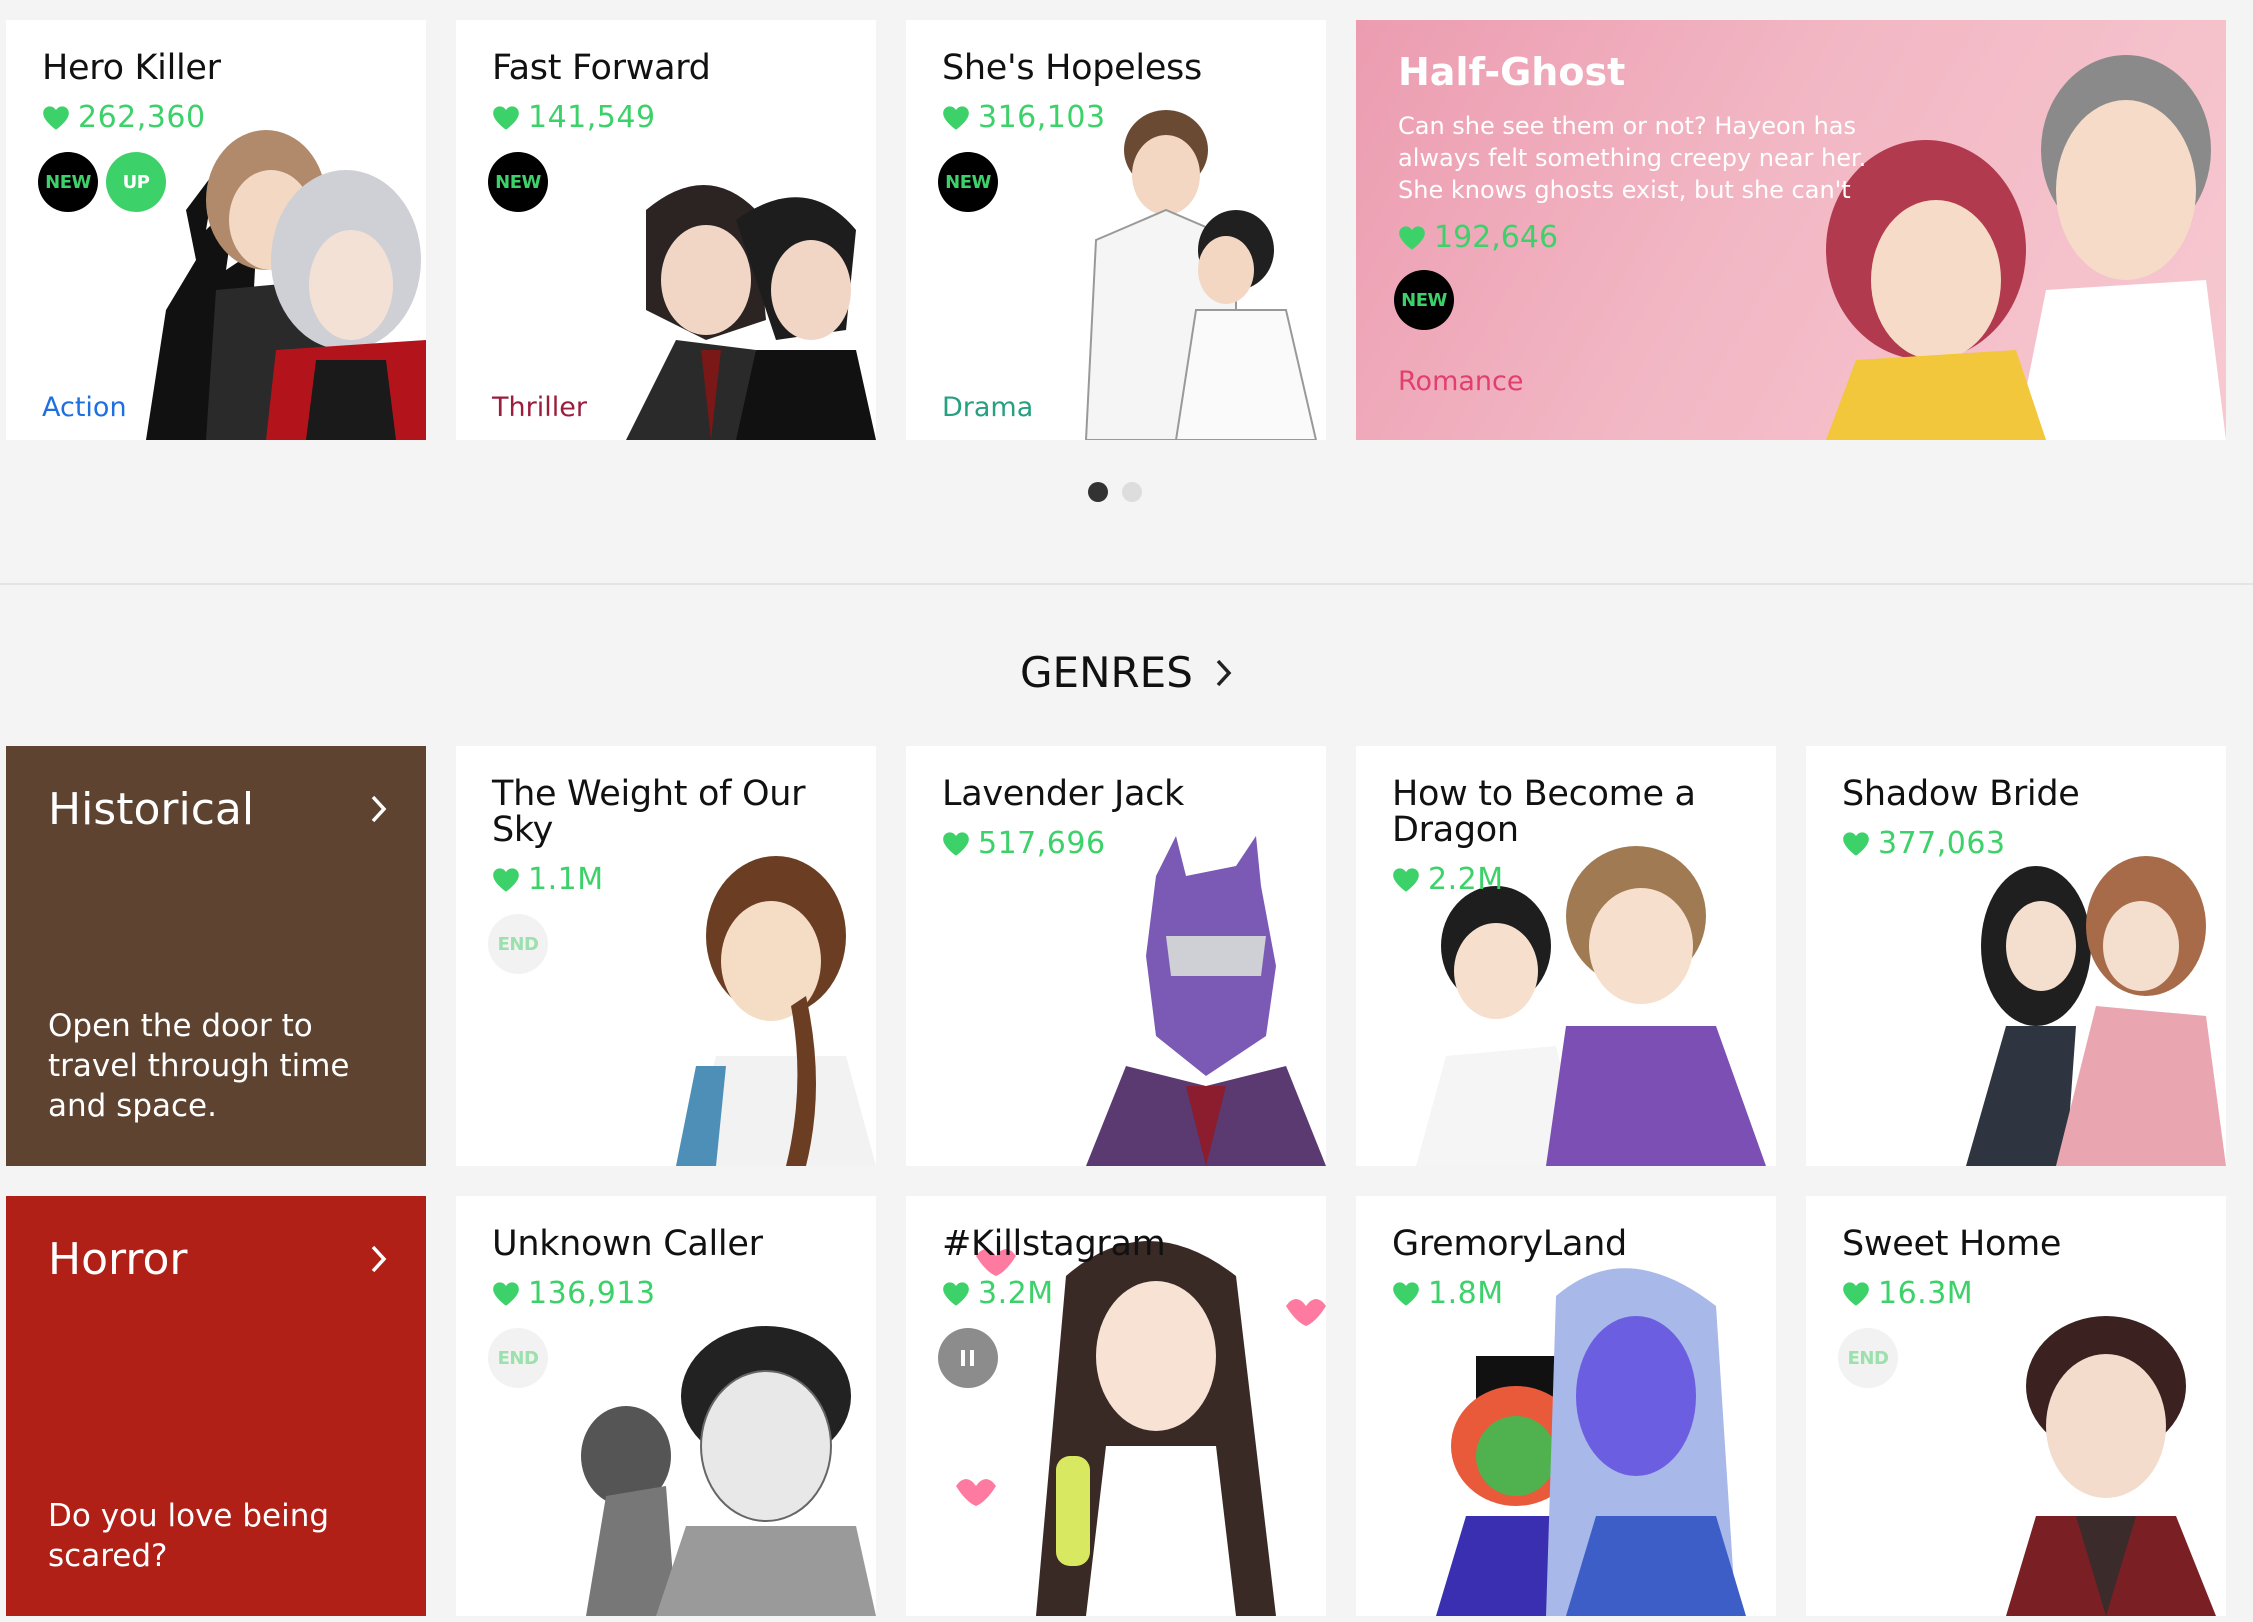 This screenshot has width=2253, height=1622. Describe the element at coordinates (151, 809) in the screenshot. I see `genre-name: Historical` at that location.